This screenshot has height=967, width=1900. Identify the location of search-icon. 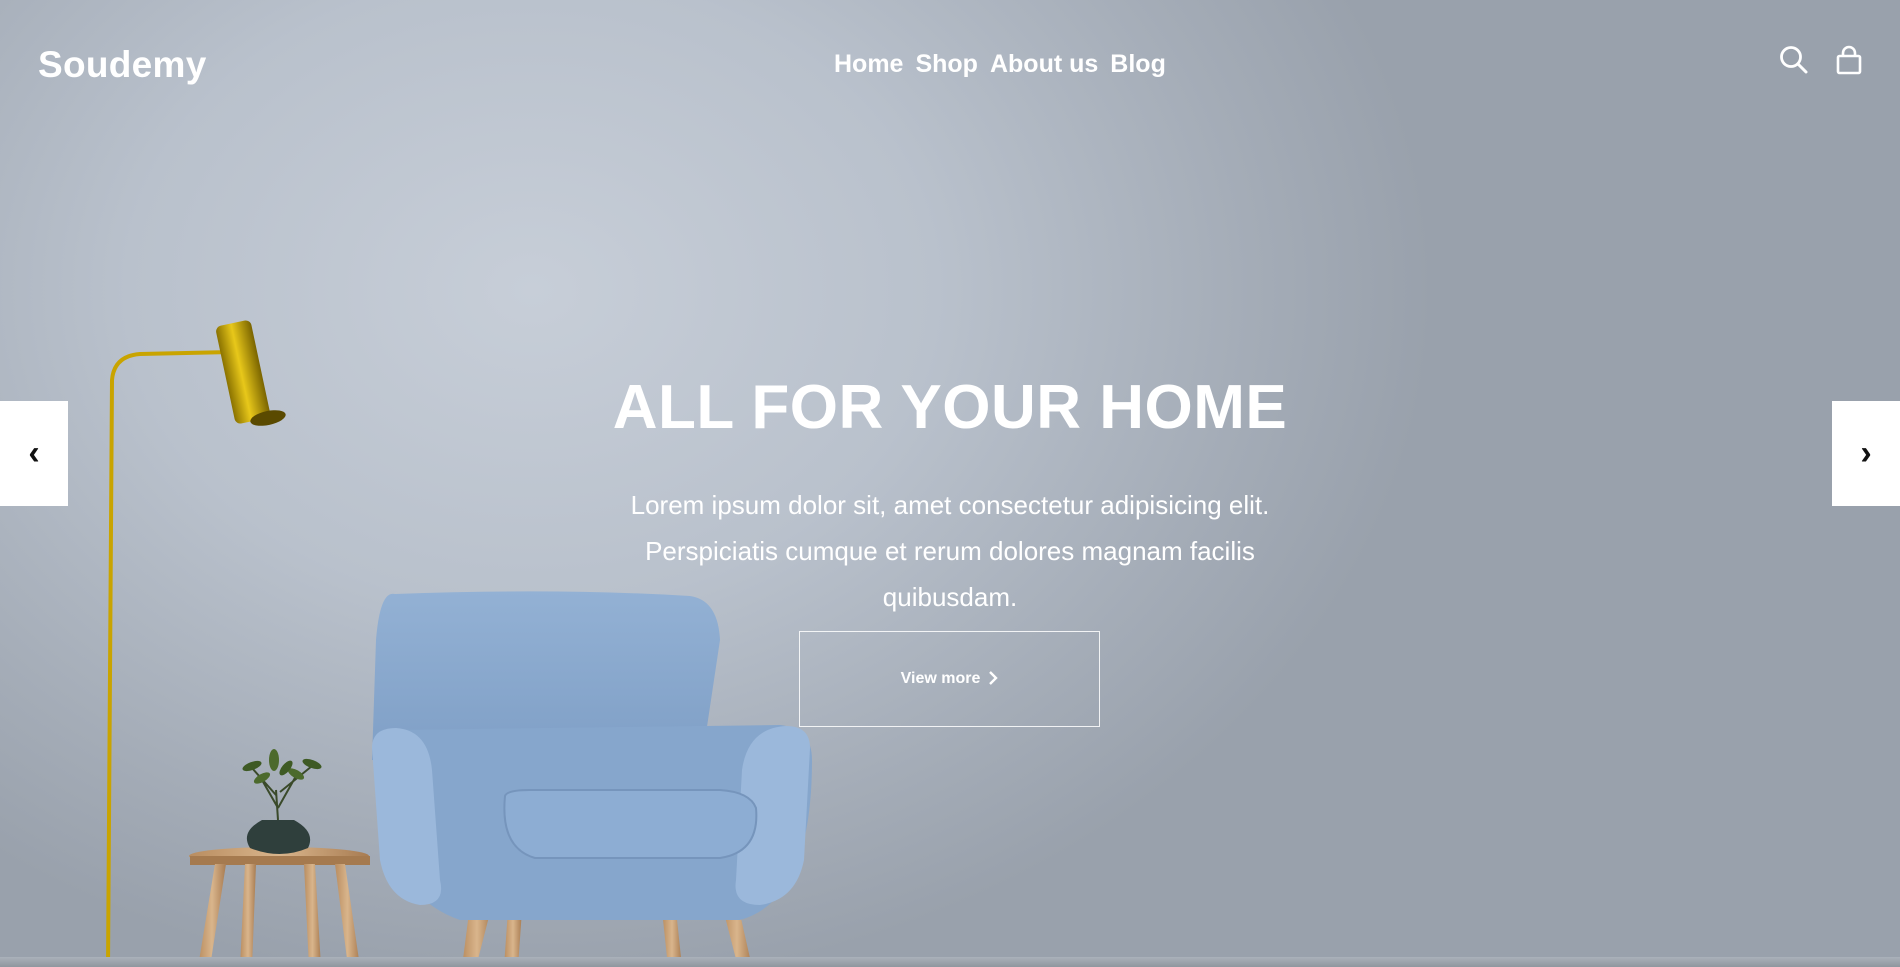
(1794, 60).